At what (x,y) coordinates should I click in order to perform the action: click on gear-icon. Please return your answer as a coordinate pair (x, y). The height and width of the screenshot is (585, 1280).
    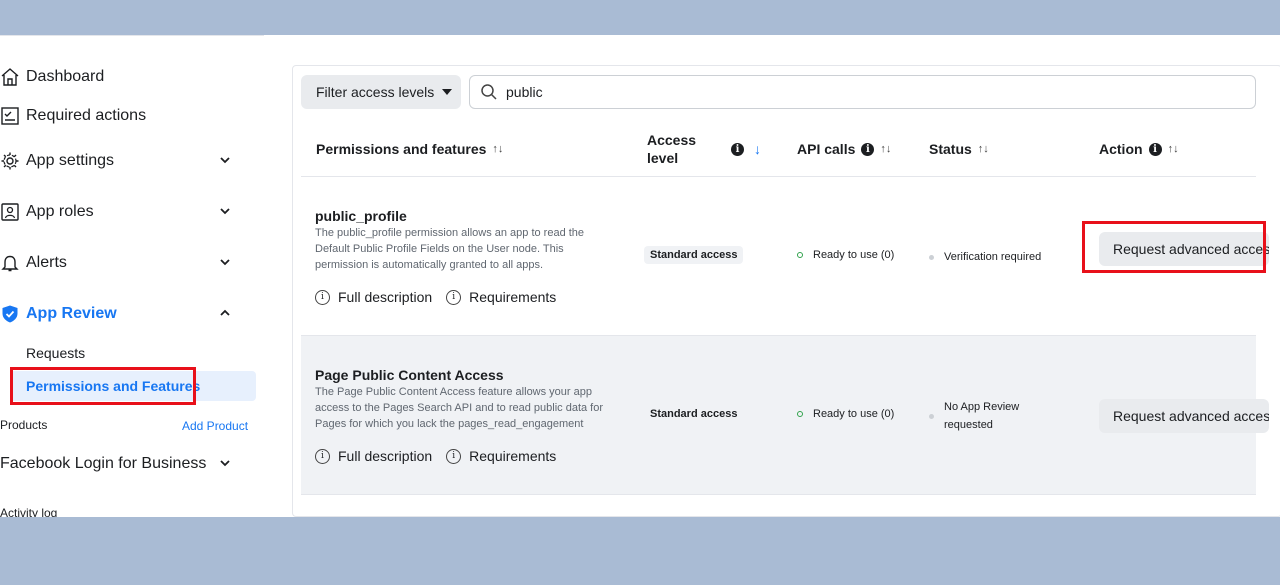
    Looking at the image, I should click on (10, 161).